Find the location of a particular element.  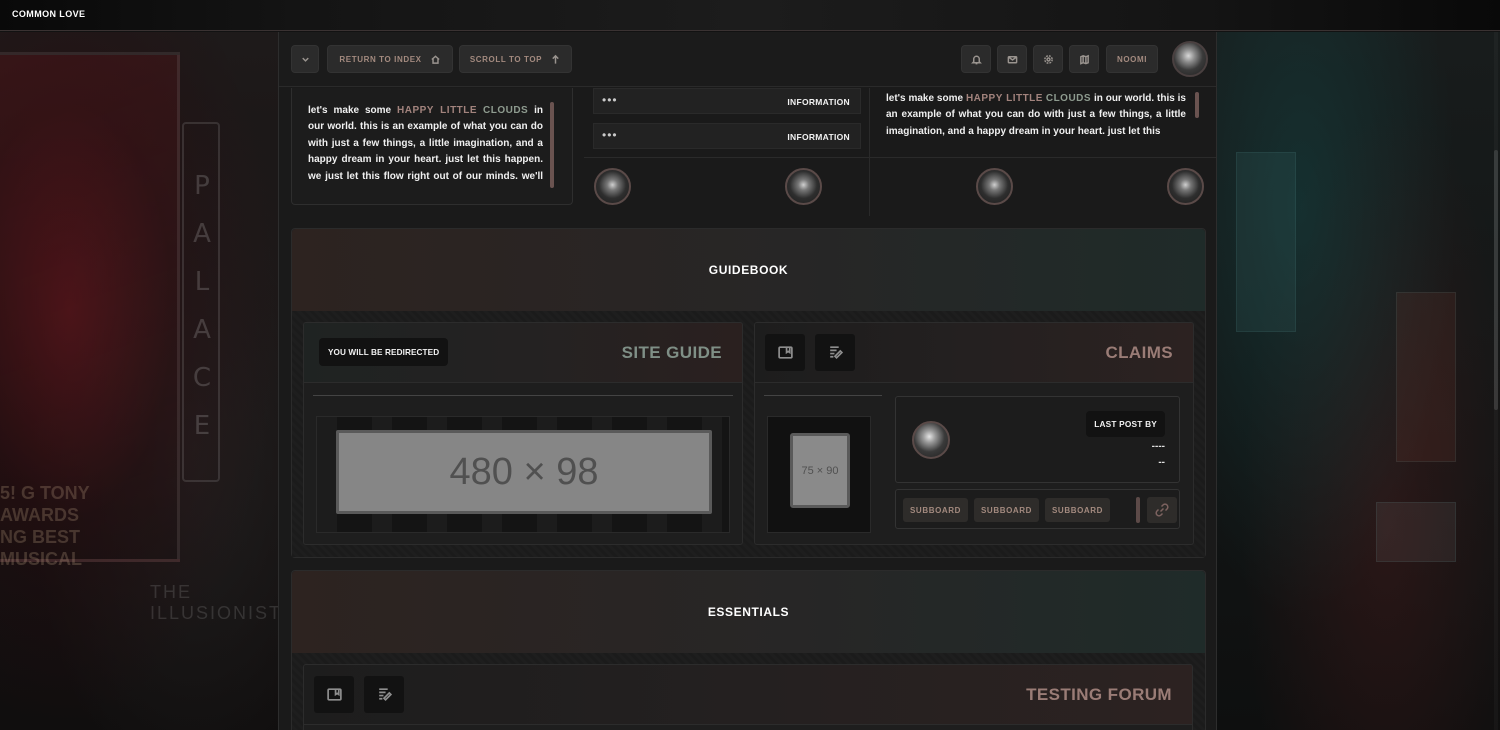

gear-icon is located at coordinates (1048, 59).